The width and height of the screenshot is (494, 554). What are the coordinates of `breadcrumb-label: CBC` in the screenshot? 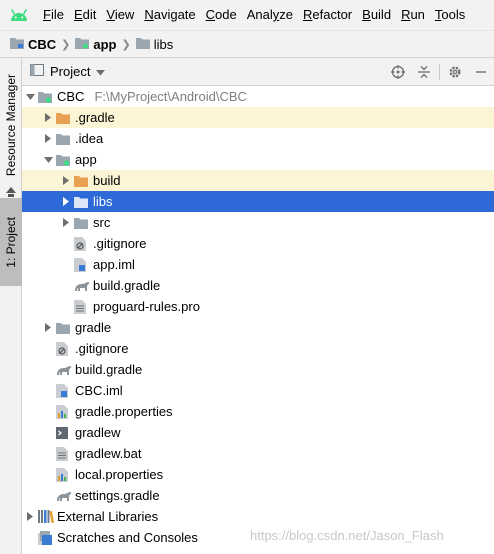 It's located at (42, 44).